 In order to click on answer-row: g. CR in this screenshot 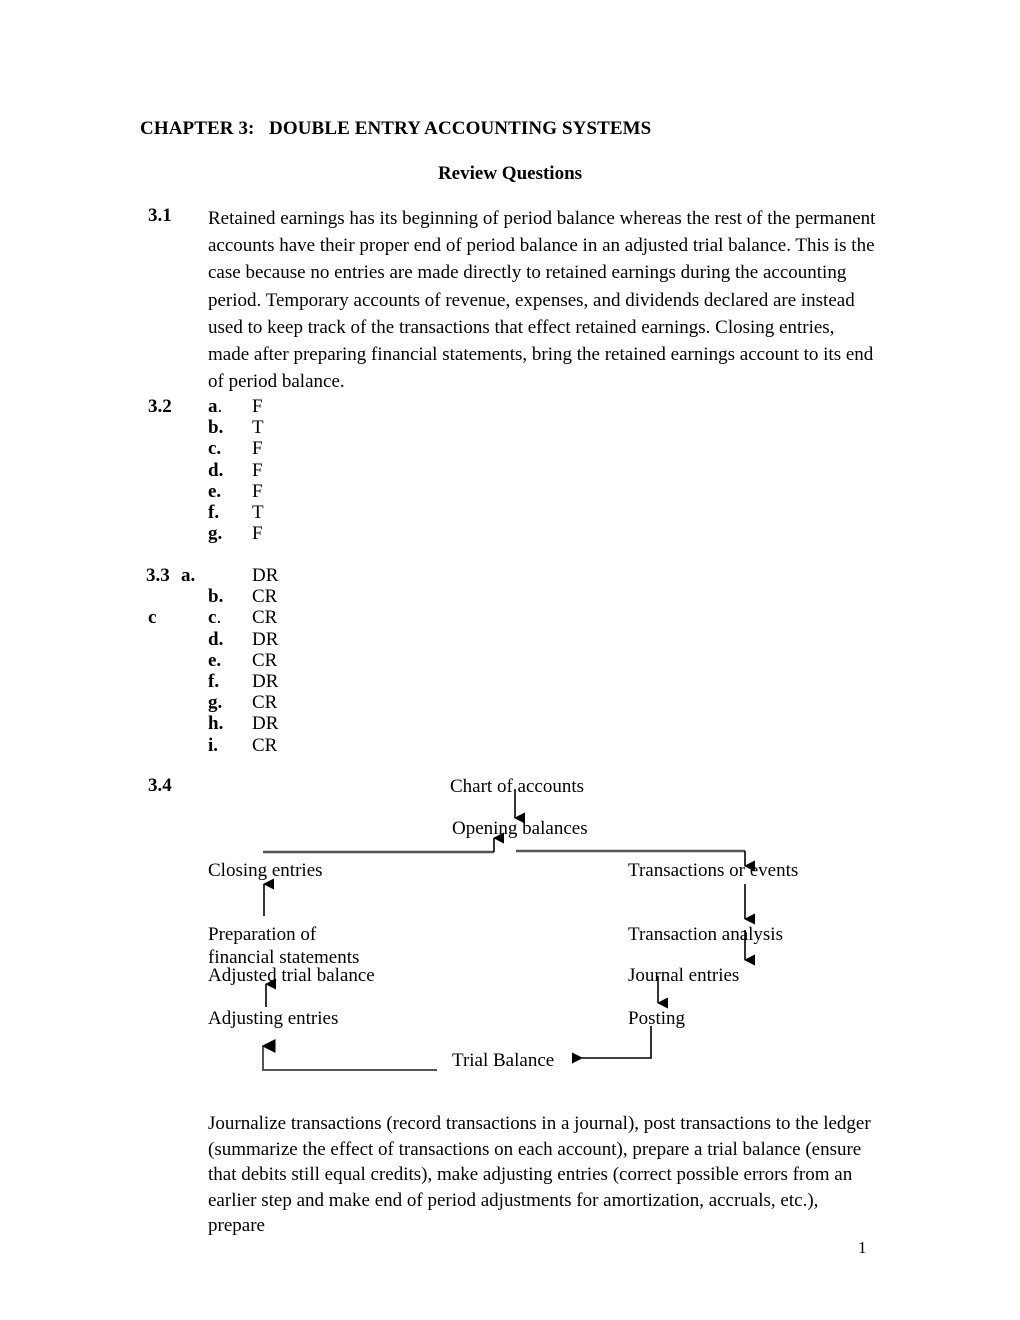, I will do `click(243, 702)`.